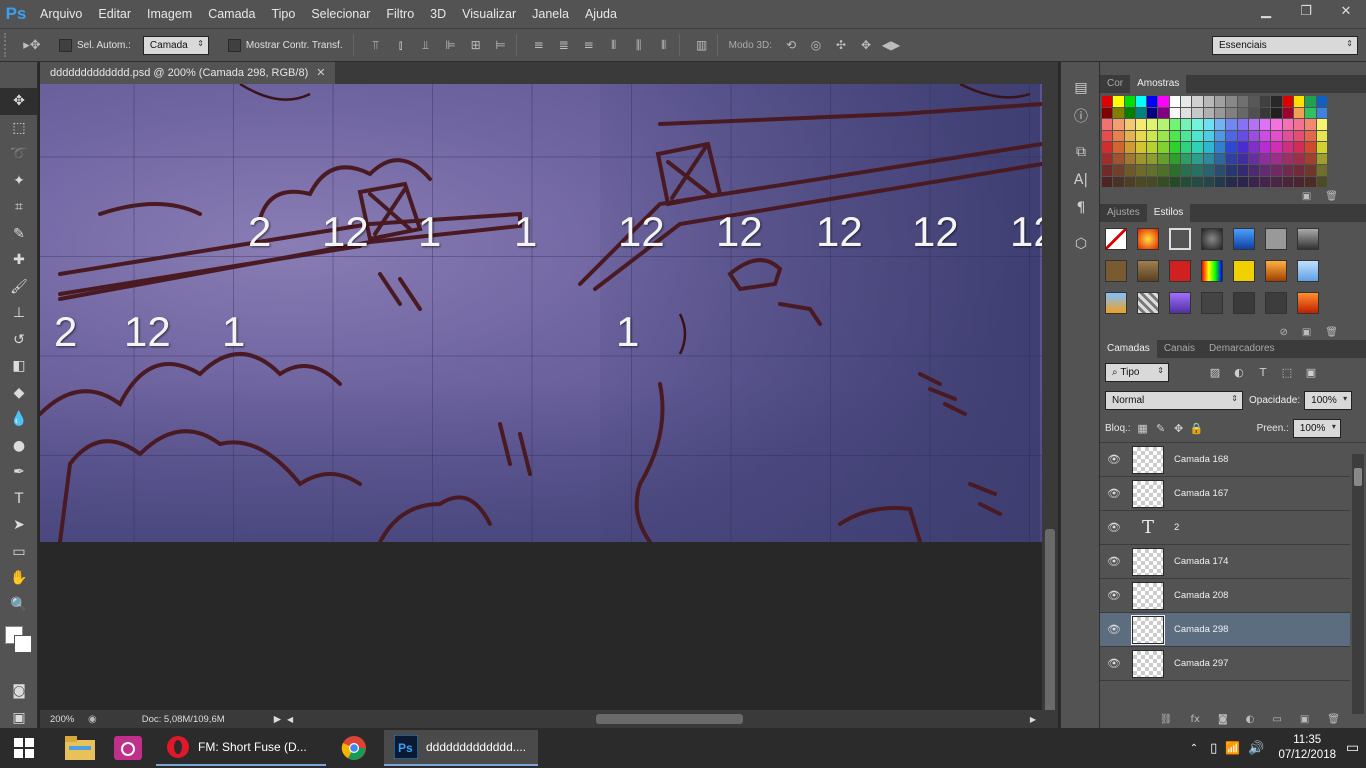 The width and height of the screenshot is (1366, 768). Describe the element at coordinates (19, 234) in the screenshot. I see `eyedropper-tool-icon: ✎` at that location.